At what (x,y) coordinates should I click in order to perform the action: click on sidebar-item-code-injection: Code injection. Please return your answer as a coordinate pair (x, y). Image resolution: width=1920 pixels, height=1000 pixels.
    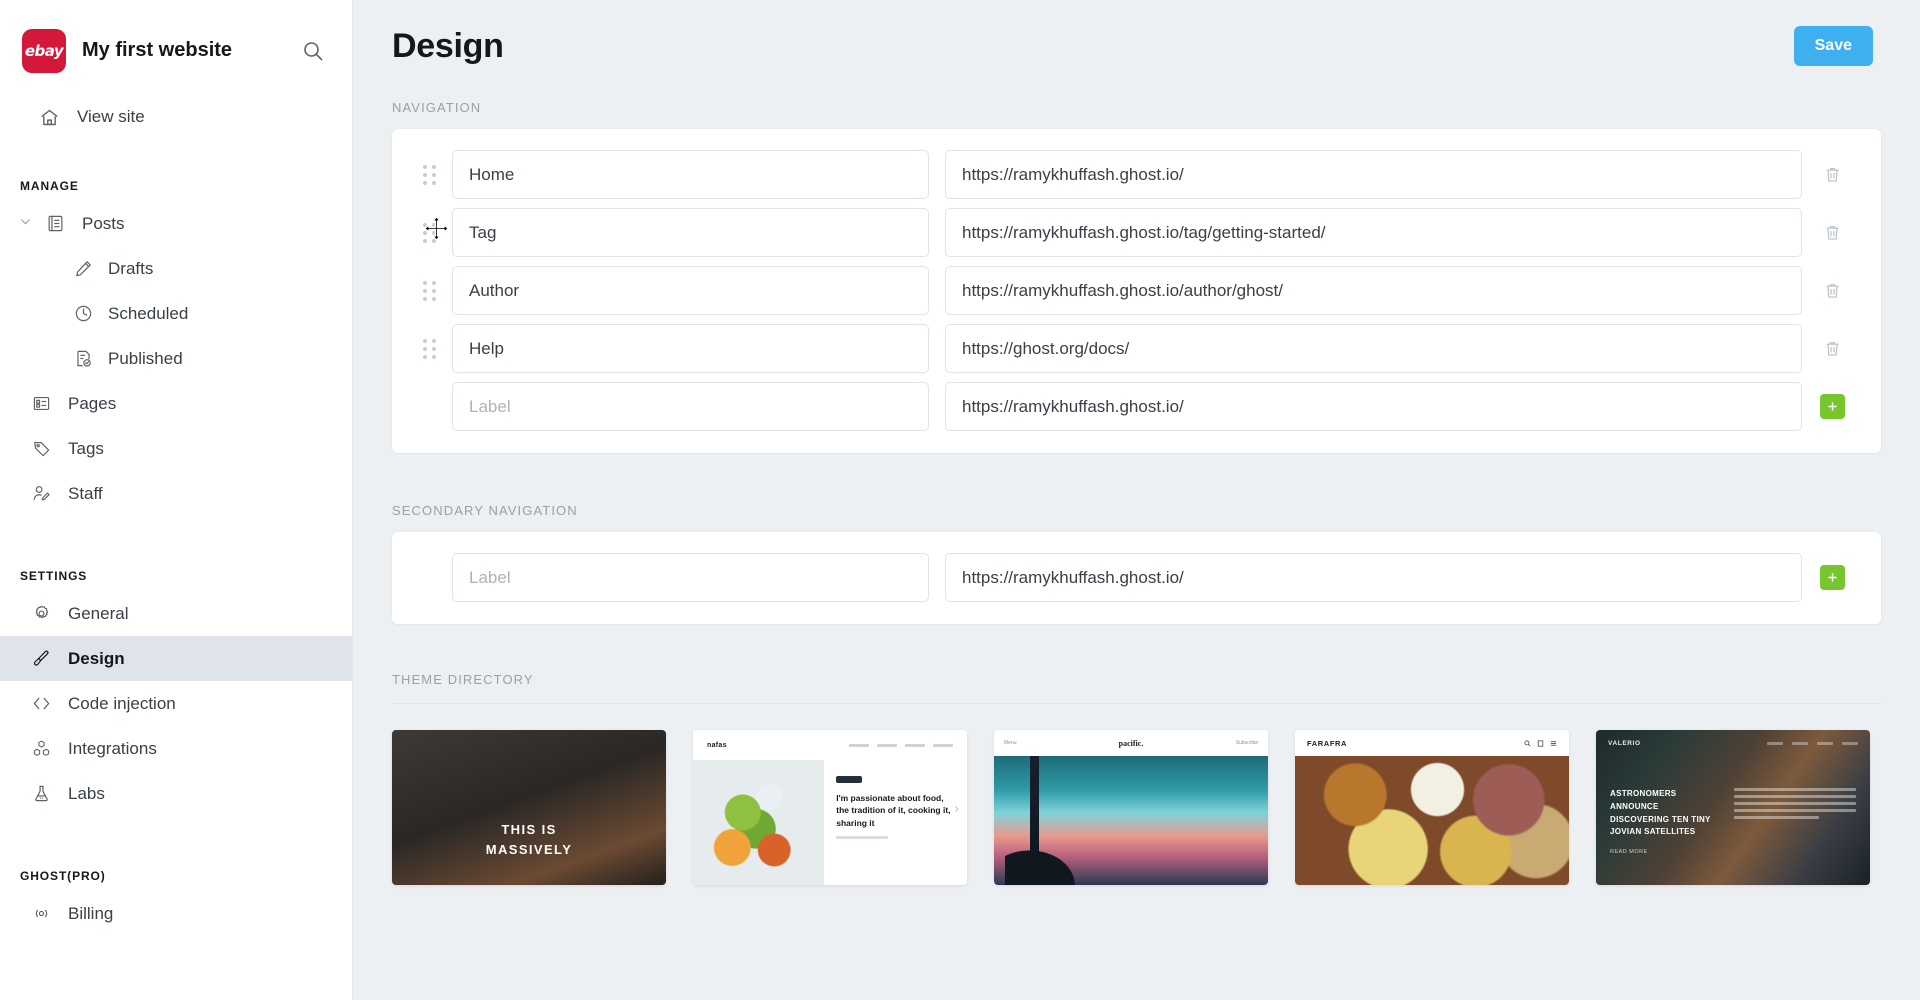
    Looking at the image, I should click on (176, 703).